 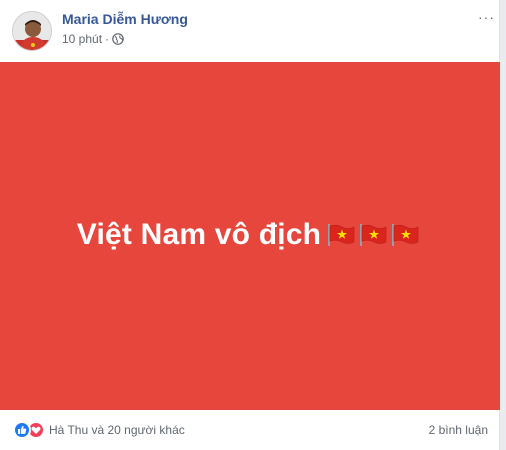 I want to click on reaction-summary: Hà Thu và 20 người khác, so click(x=99, y=430).